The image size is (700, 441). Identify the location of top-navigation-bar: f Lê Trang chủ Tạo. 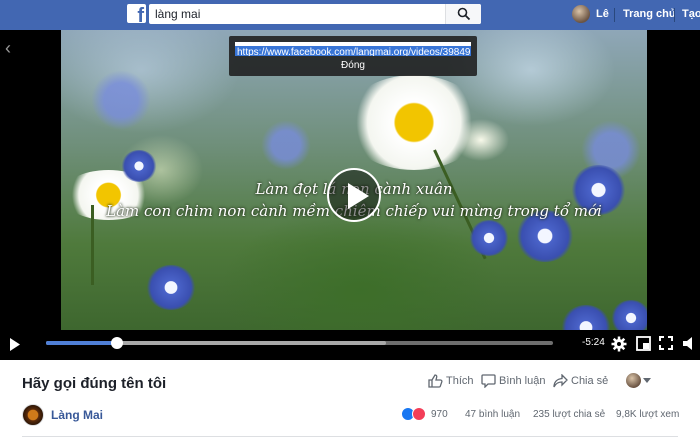
(350, 15).